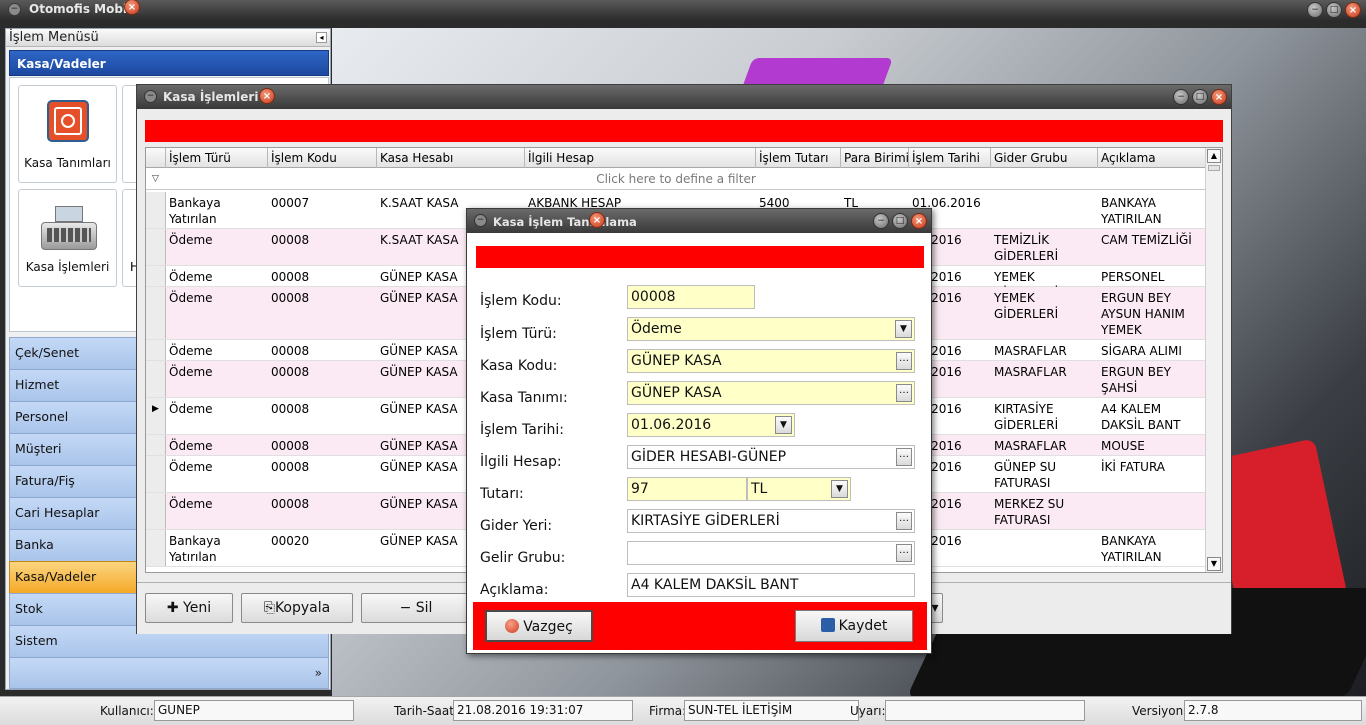  What do you see at coordinates (1152, 158) in the screenshot?
I see `column-header: Açıklama` at bounding box center [1152, 158].